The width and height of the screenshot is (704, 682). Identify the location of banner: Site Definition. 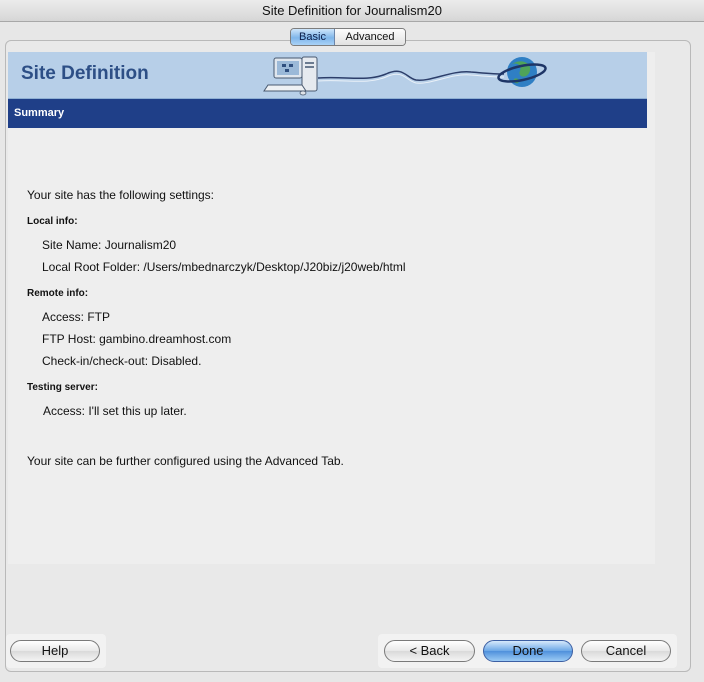
(327, 75).